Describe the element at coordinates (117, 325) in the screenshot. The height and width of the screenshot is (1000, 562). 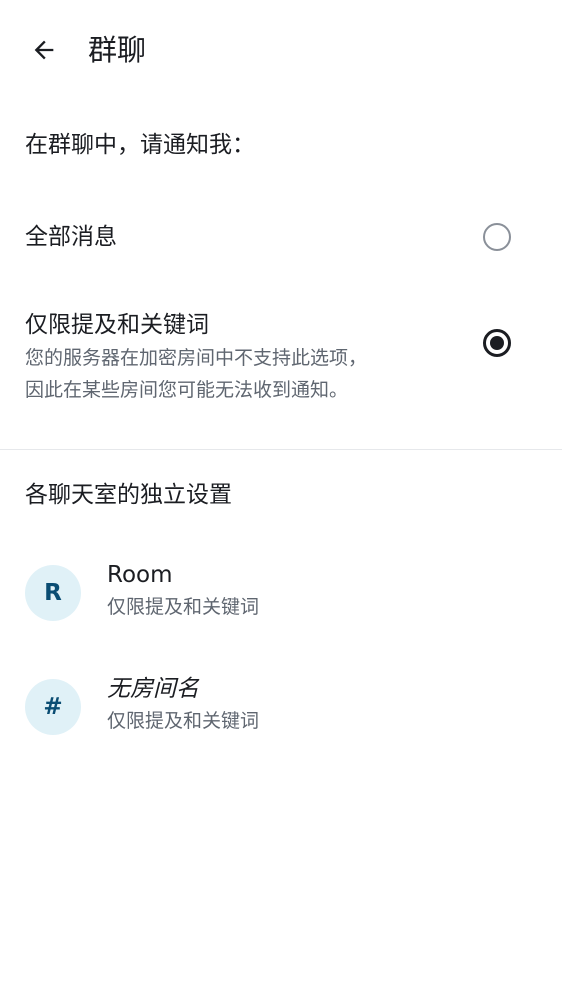
I see `option-mentions-keywords-label: 仅限提及和关键词` at that location.